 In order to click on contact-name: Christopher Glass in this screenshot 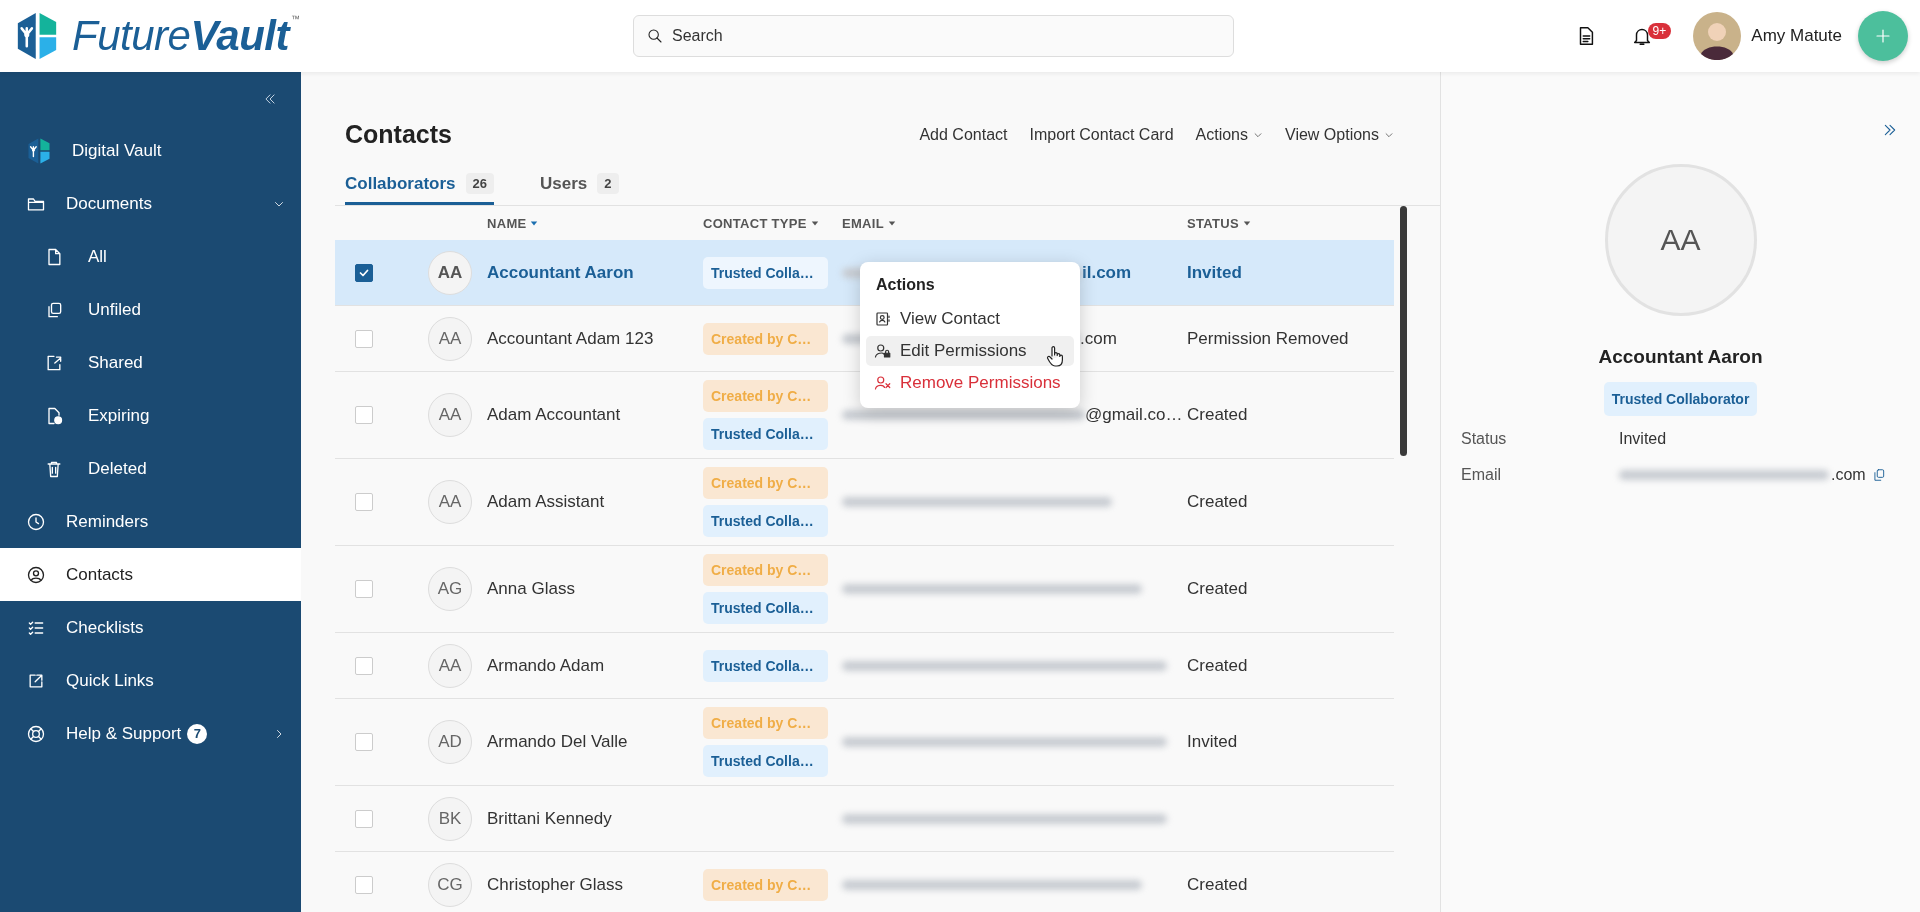, I will do `click(556, 884)`.